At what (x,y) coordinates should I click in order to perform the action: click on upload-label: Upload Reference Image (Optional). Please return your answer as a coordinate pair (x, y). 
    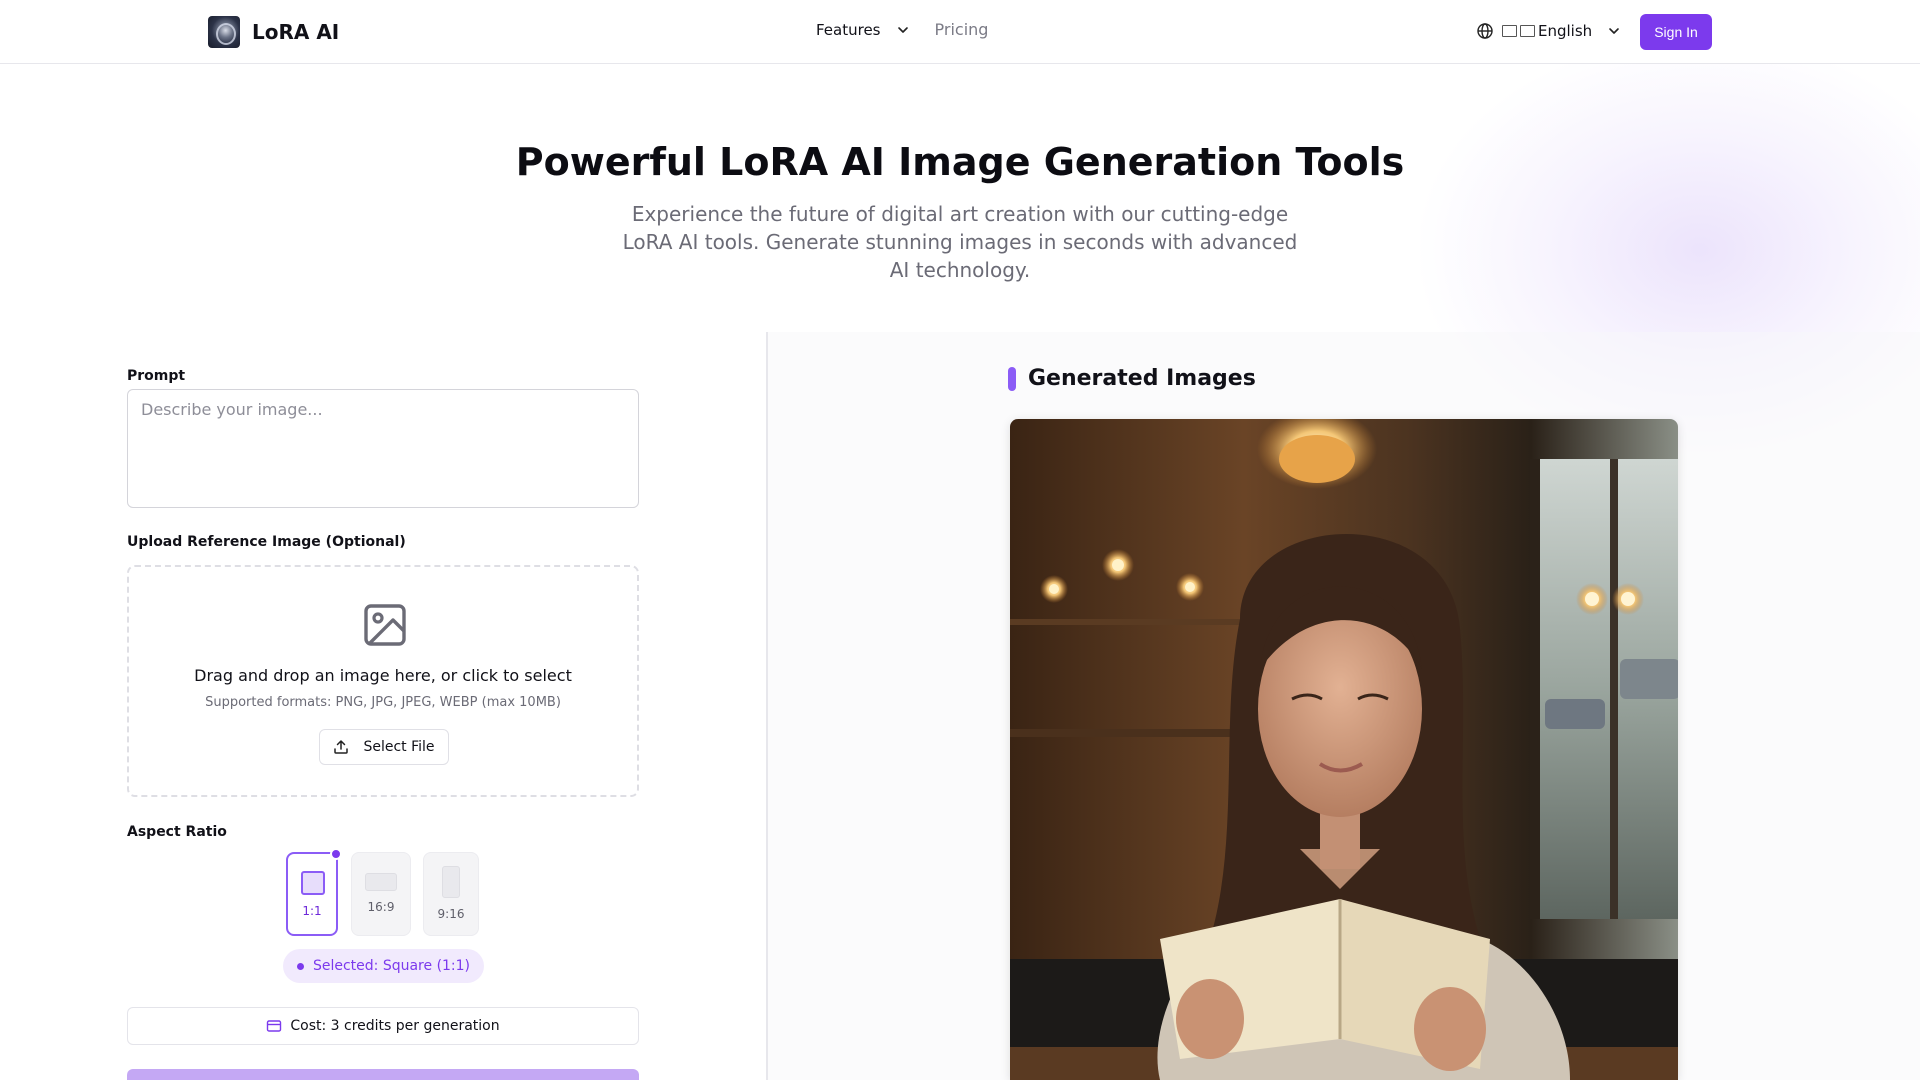
    Looking at the image, I should click on (266, 542).